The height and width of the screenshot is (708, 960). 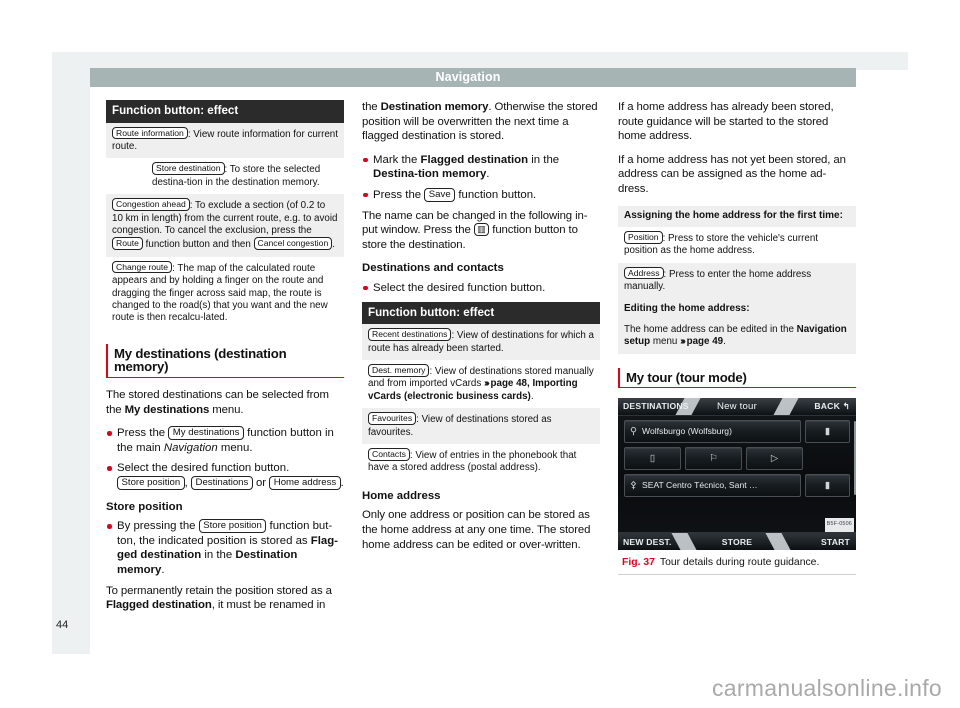 I want to click on cross-reference-icon: ›››, so click(x=683, y=342).